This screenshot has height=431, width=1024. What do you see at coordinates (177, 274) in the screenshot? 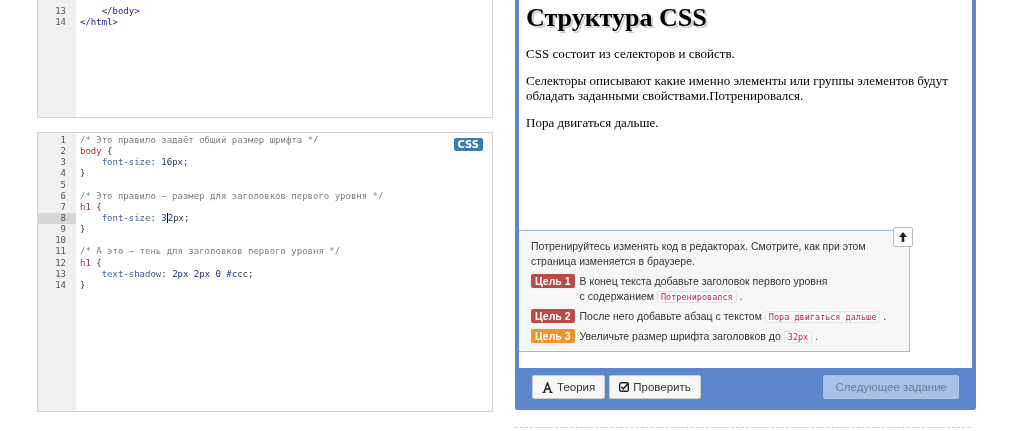
I see `code-line: text-shadow: 2px 2px 0 #ccc;` at bounding box center [177, 274].